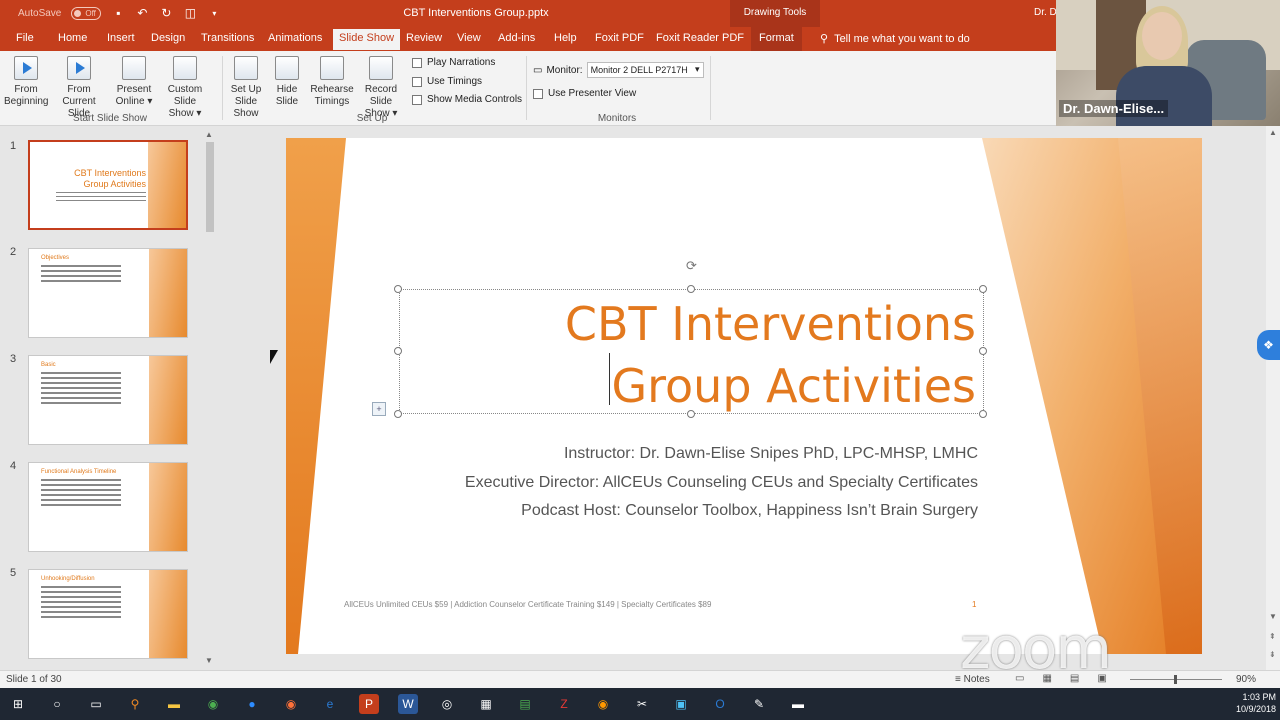  I want to click on previous-slide-icon: ⇞, so click(1272, 636).